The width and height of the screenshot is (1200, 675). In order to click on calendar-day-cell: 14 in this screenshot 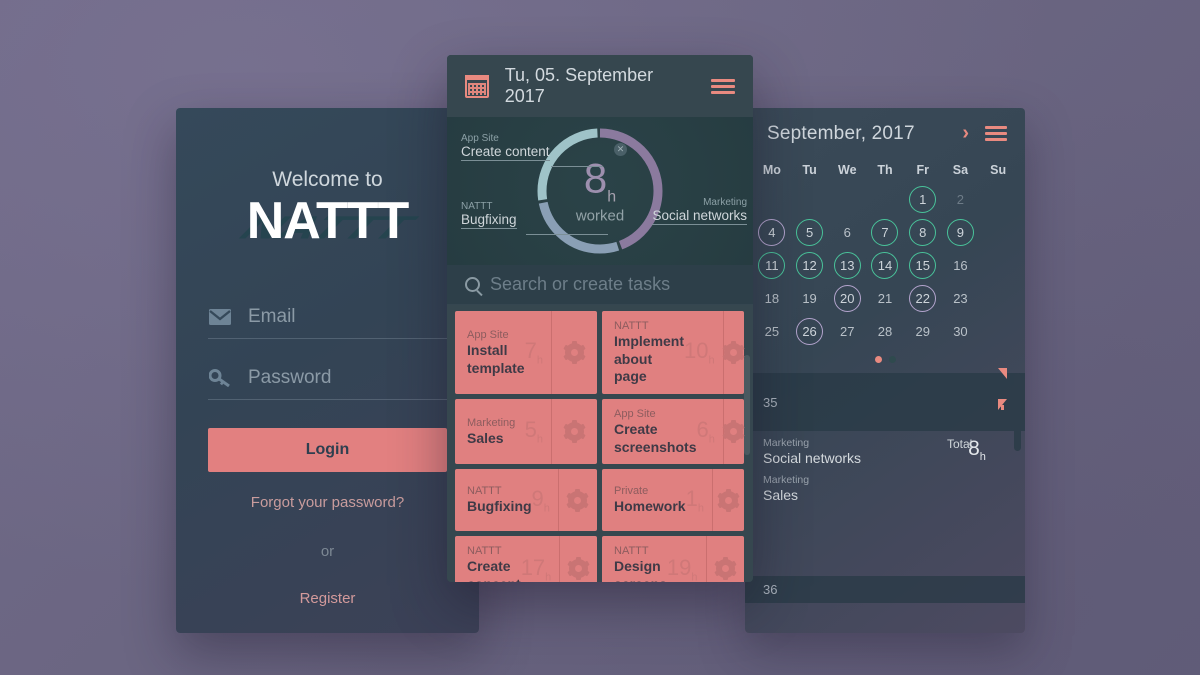, I will do `click(885, 265)`.